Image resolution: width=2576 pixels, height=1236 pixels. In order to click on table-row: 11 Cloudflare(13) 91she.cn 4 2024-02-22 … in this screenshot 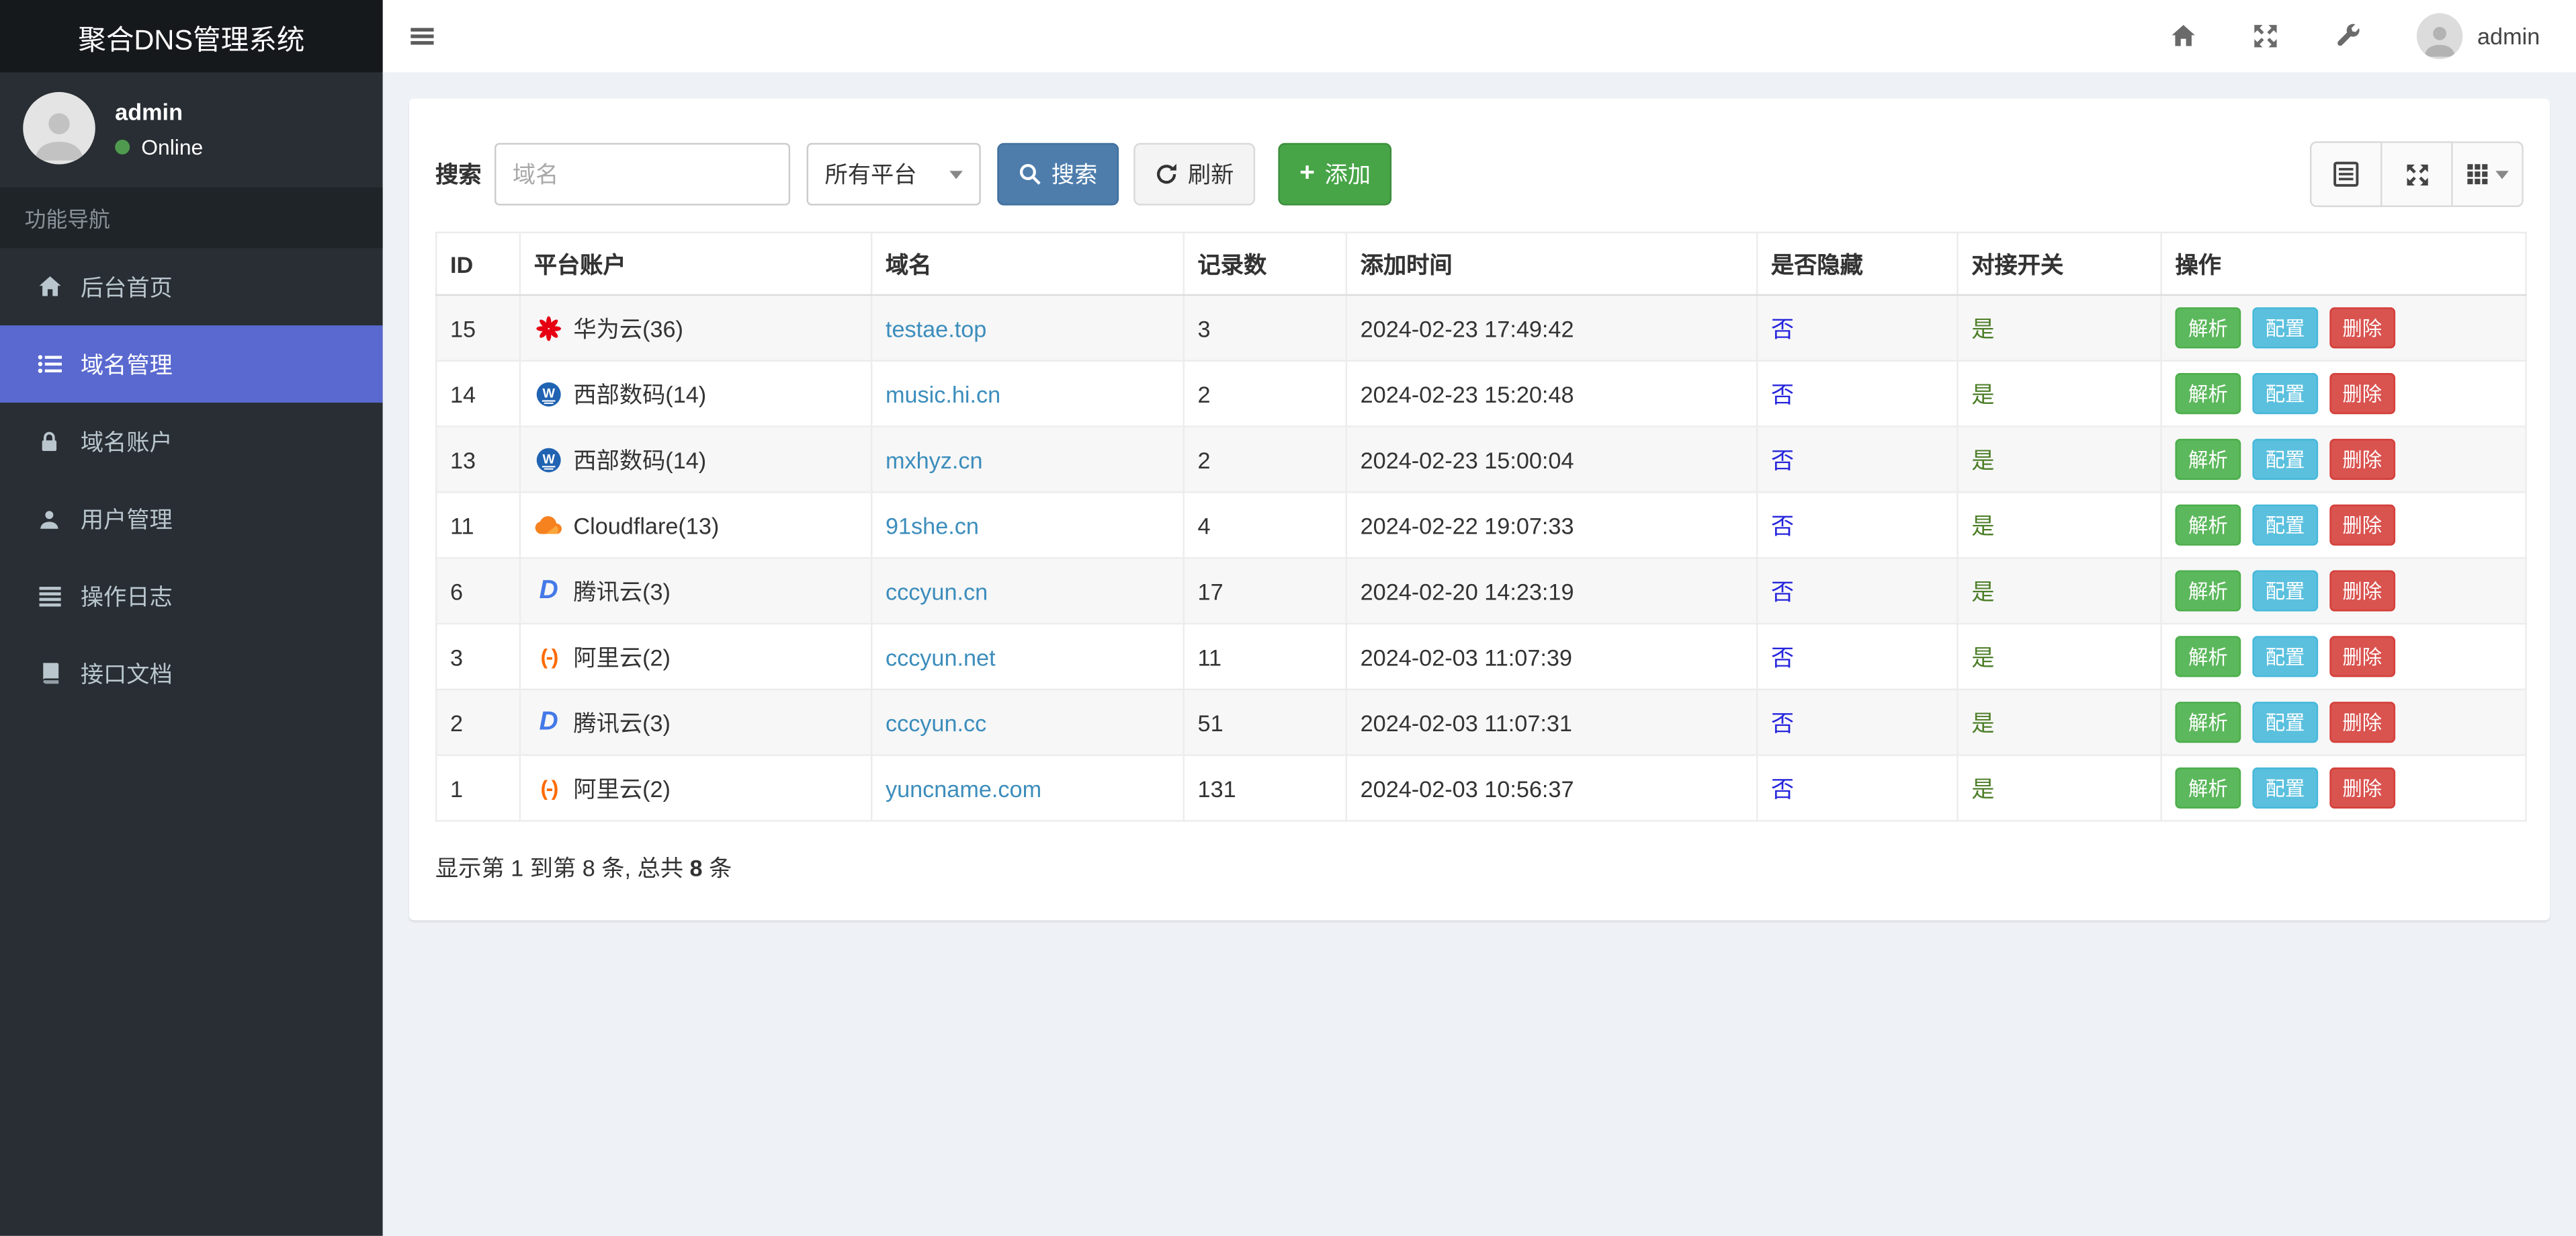, I will do `click(1481, 525)`.